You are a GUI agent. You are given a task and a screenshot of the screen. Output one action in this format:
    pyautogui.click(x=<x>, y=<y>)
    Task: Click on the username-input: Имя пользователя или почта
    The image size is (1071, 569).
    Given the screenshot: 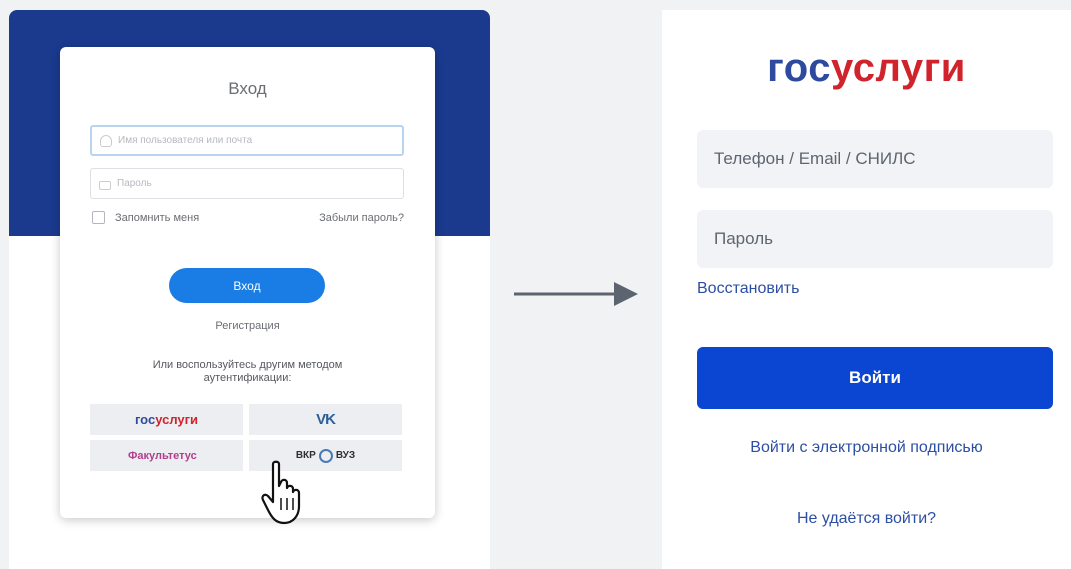 What is the action you would take?
    pyautogui.click(x=247, y=140)
    